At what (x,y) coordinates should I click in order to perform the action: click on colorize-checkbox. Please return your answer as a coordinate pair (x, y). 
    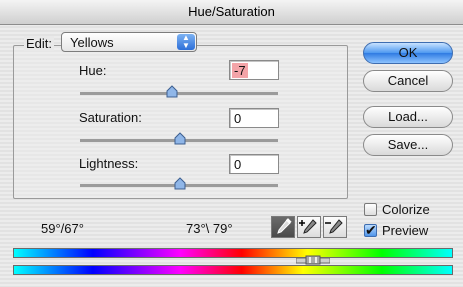
    Looking at the image, I should click on (370, 209).